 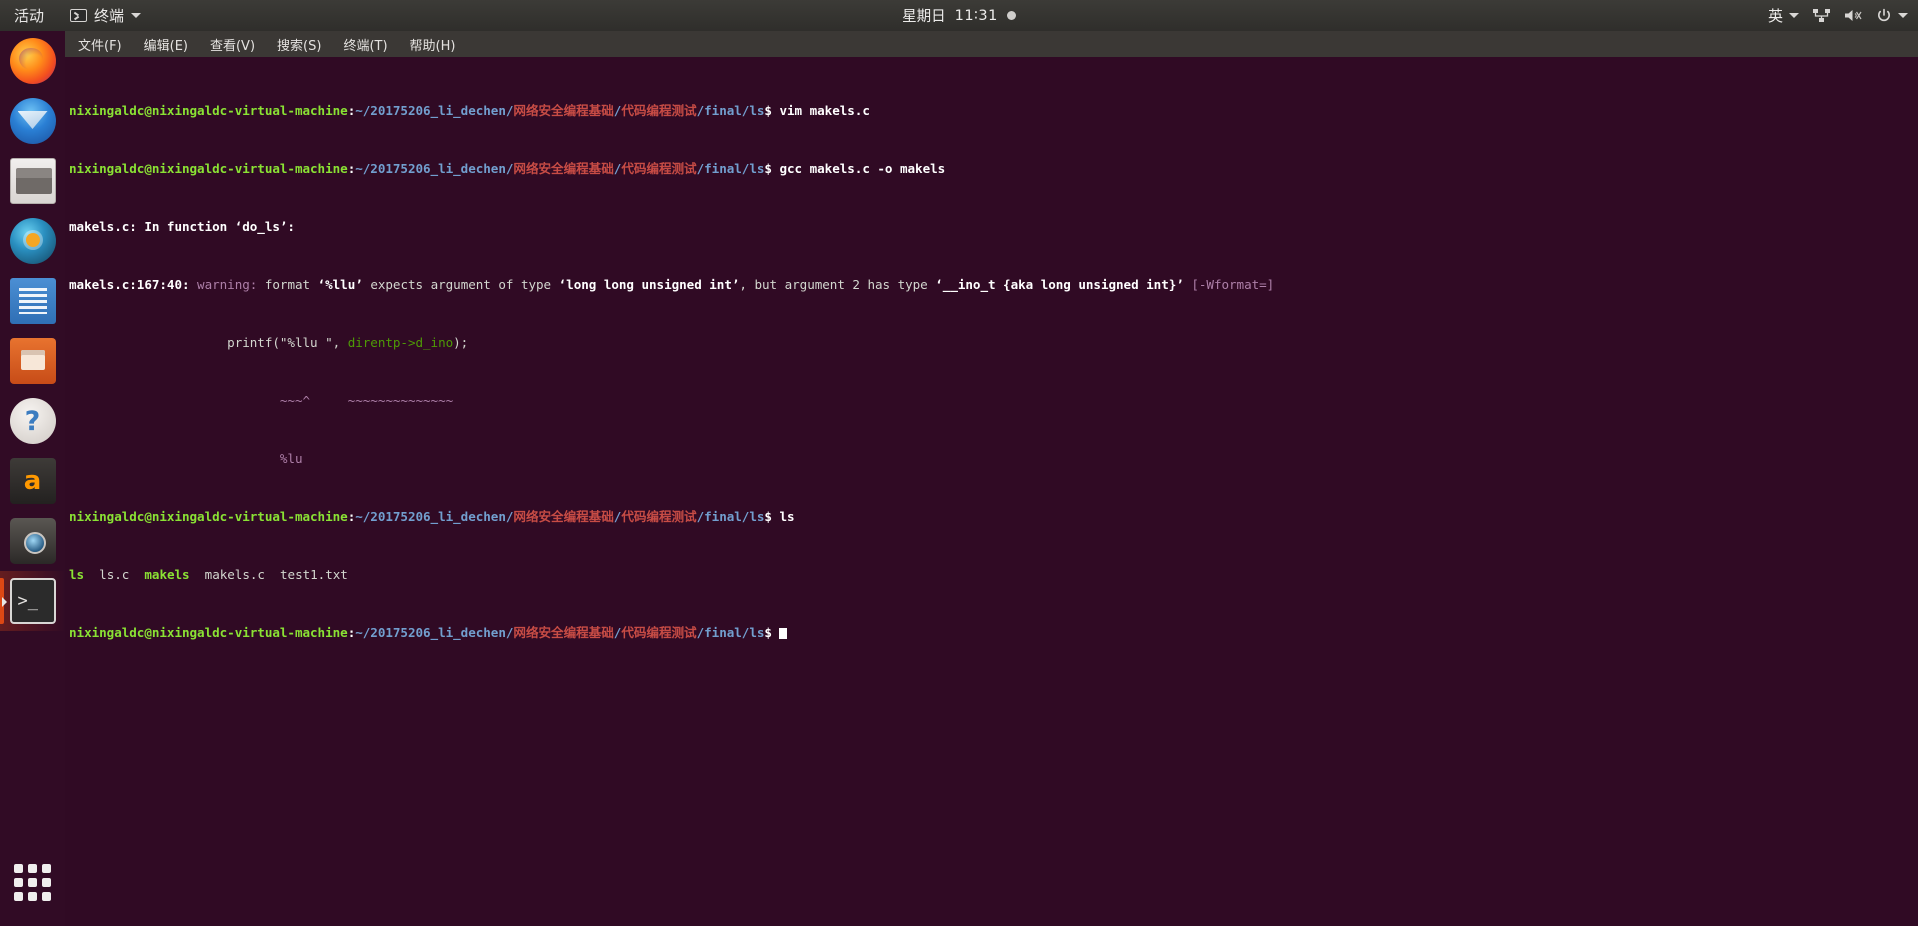 What do you see at coordinates (32, 601) in the screenshot?
I see `launcher-item-terminal: >_` at bounding box center [32, 601].